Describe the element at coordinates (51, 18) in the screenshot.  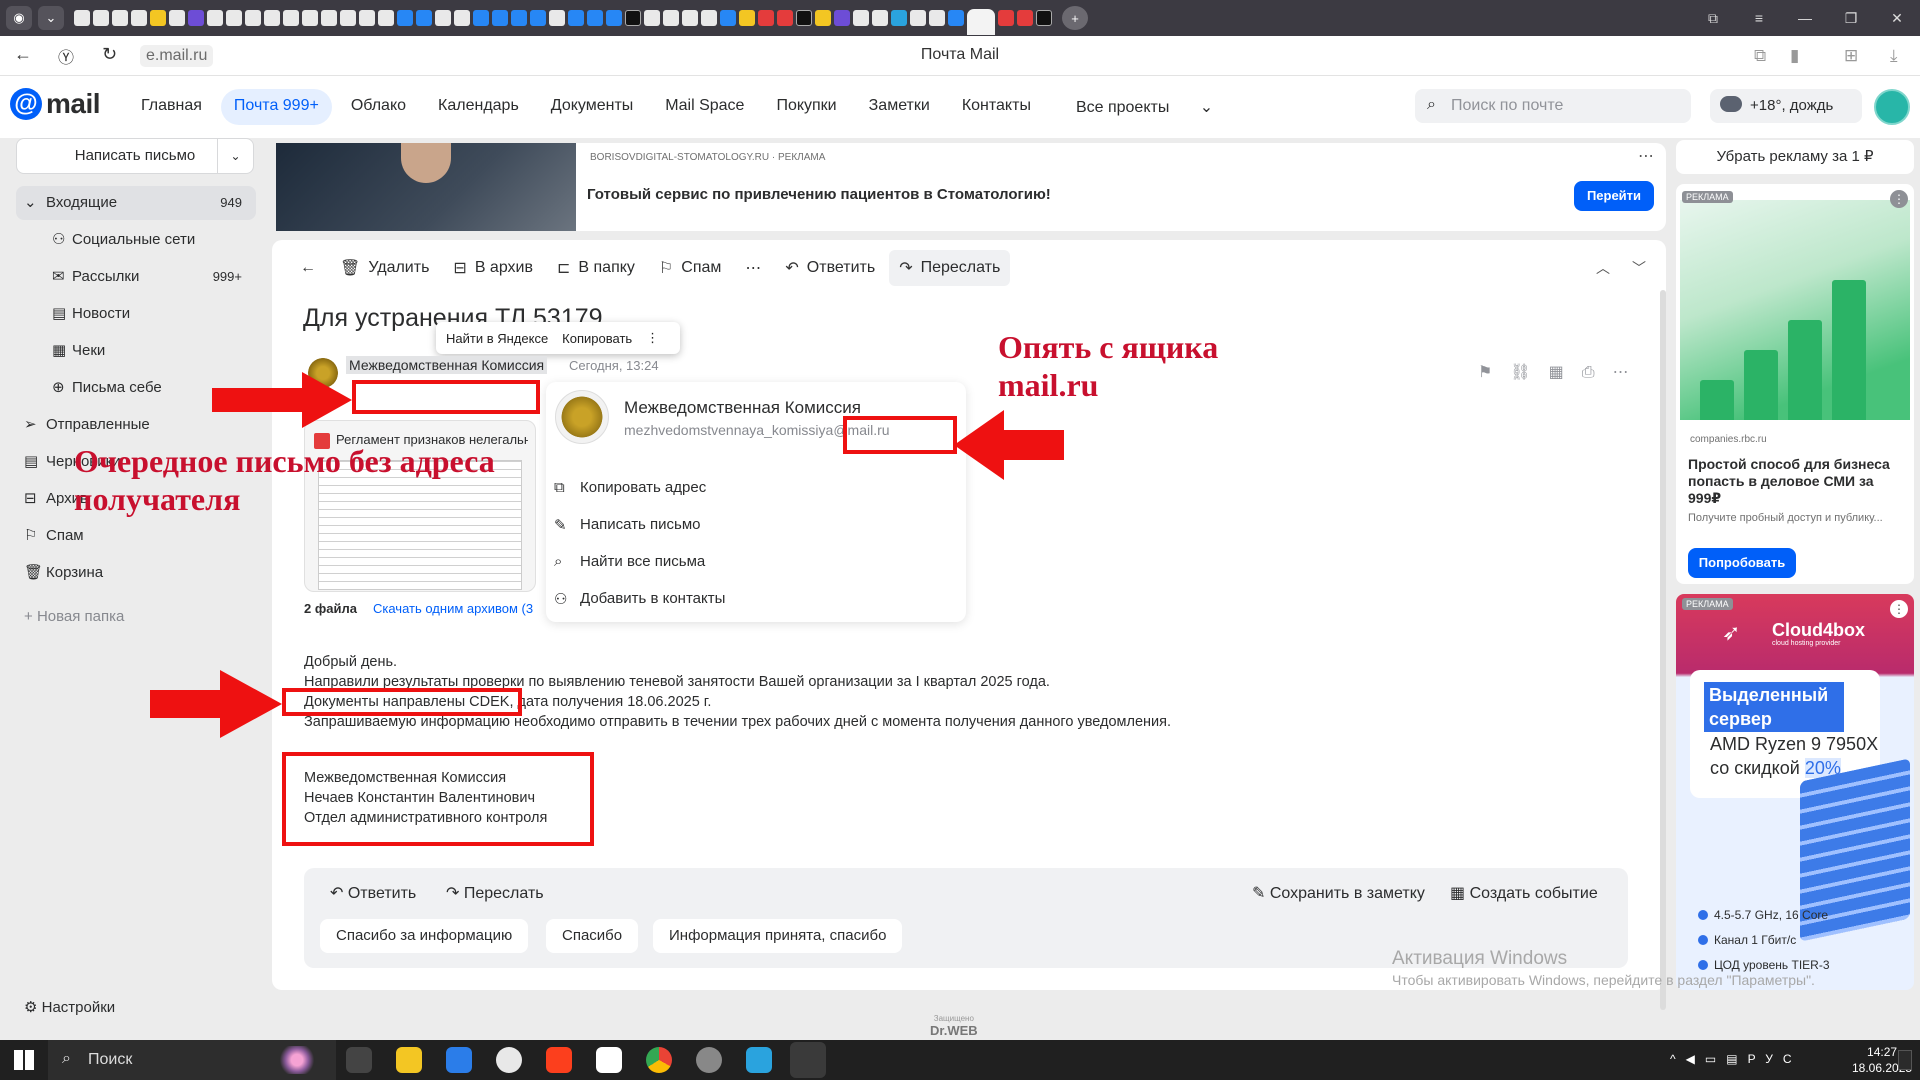
I see `tabs-dropdown-icon: ⌄` at that location.